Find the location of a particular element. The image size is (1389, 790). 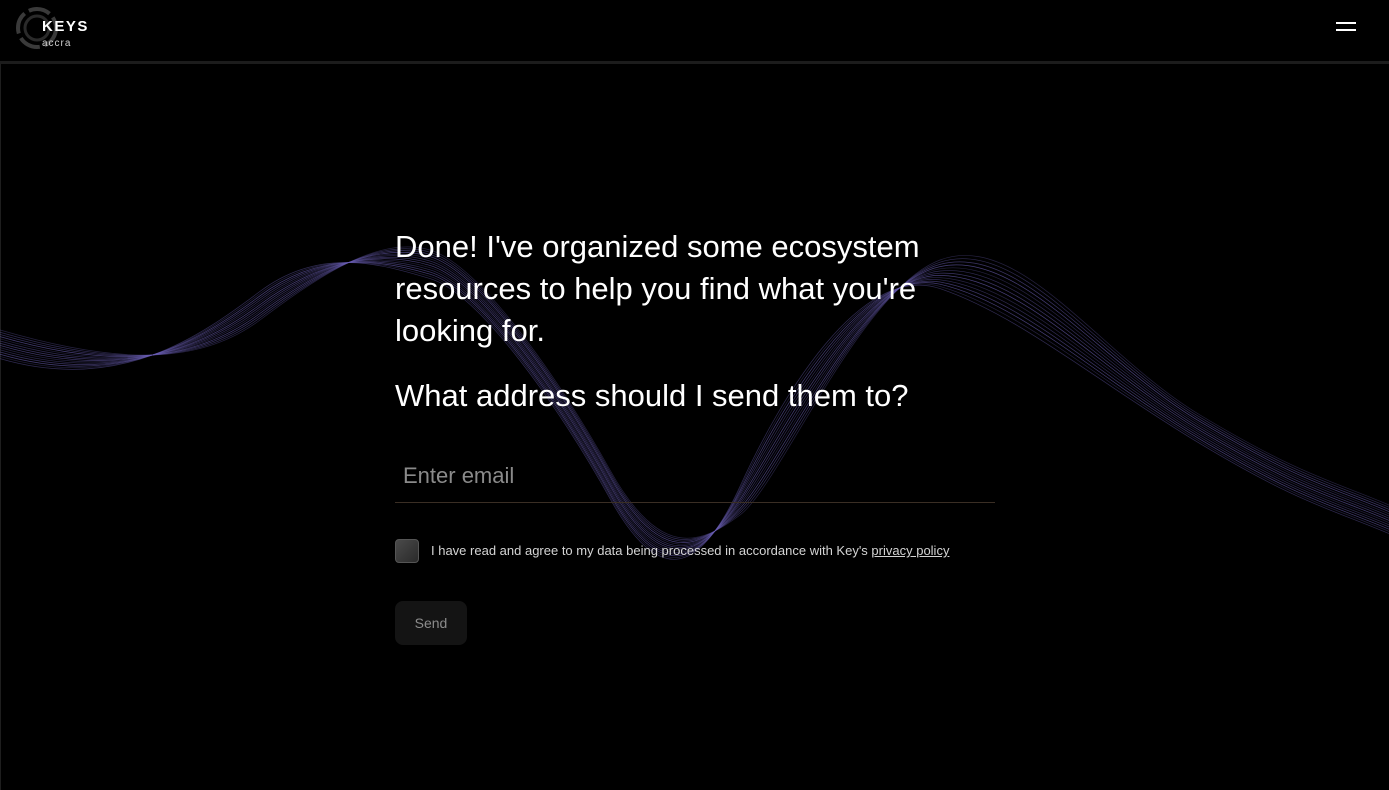

hamburger-menu-icon is located at coordinates (1346, 27).